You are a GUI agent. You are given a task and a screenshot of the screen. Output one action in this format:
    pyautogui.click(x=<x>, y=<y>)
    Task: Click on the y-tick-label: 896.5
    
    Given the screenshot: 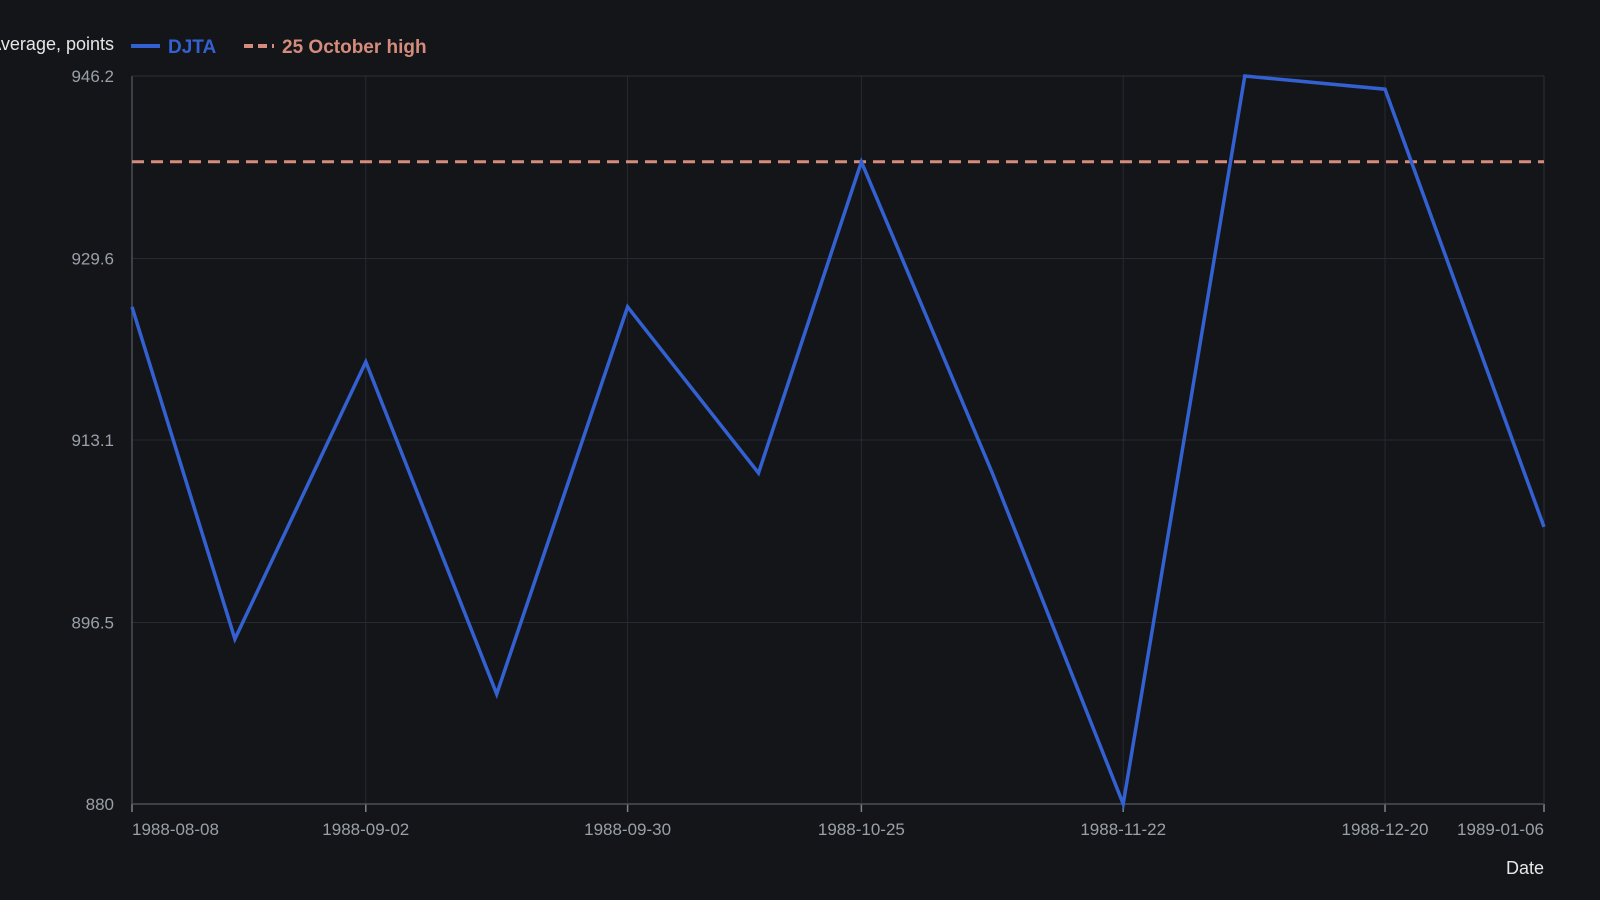 What is the action you would take?
    pyautogui.click(x=92, y=623)
    